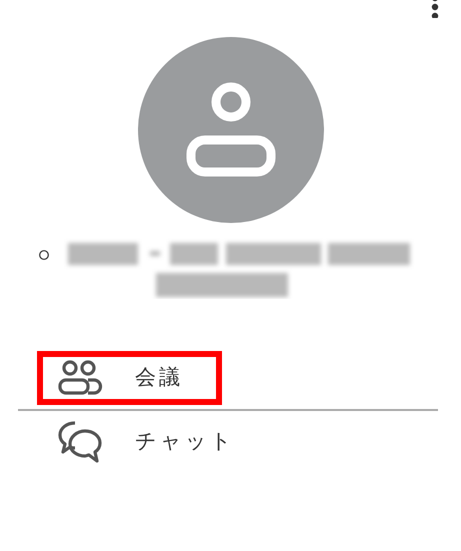  I want to click on more-options-icon, so click(435, 9).